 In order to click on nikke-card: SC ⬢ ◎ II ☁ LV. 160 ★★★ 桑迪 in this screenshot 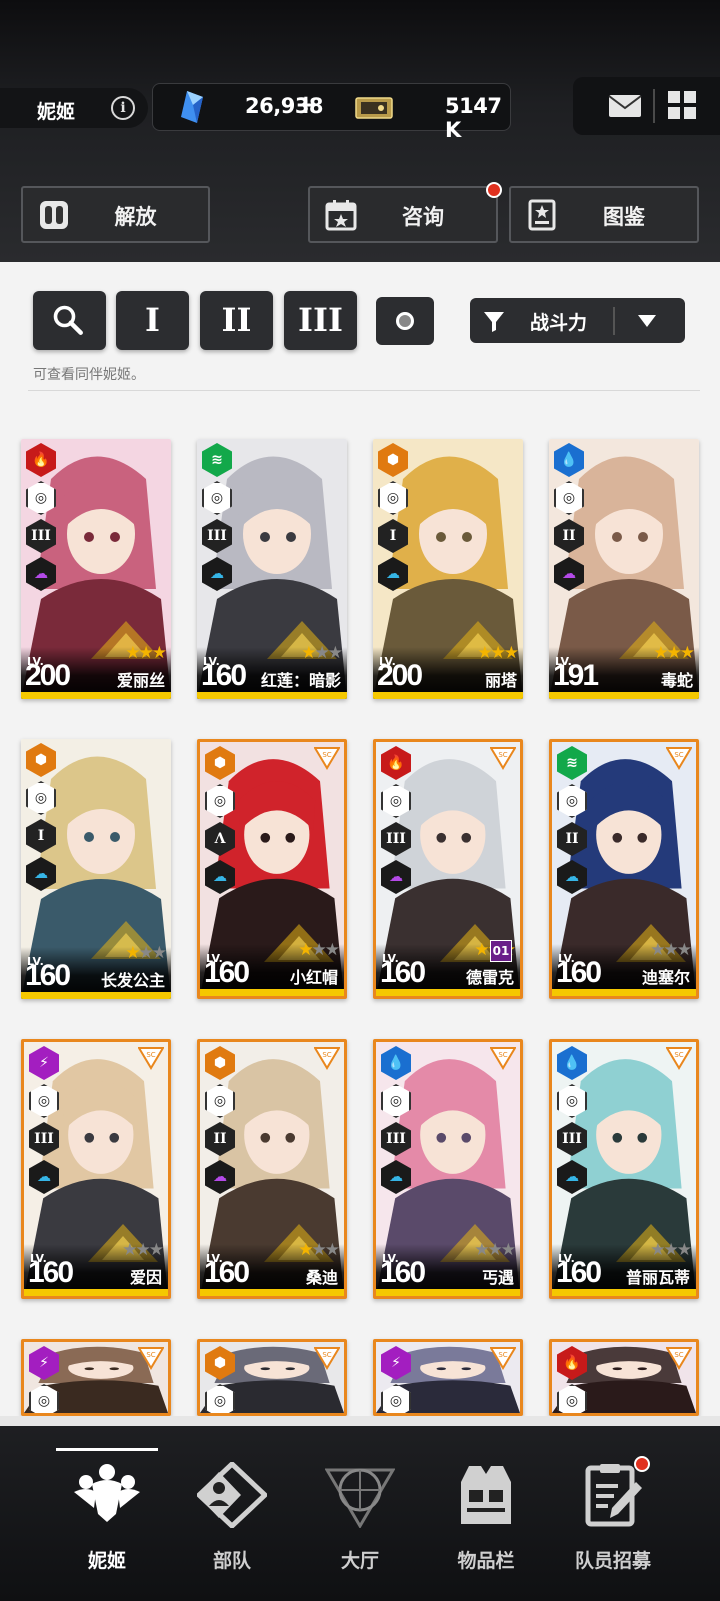, I will do `click(272, 1169)`.